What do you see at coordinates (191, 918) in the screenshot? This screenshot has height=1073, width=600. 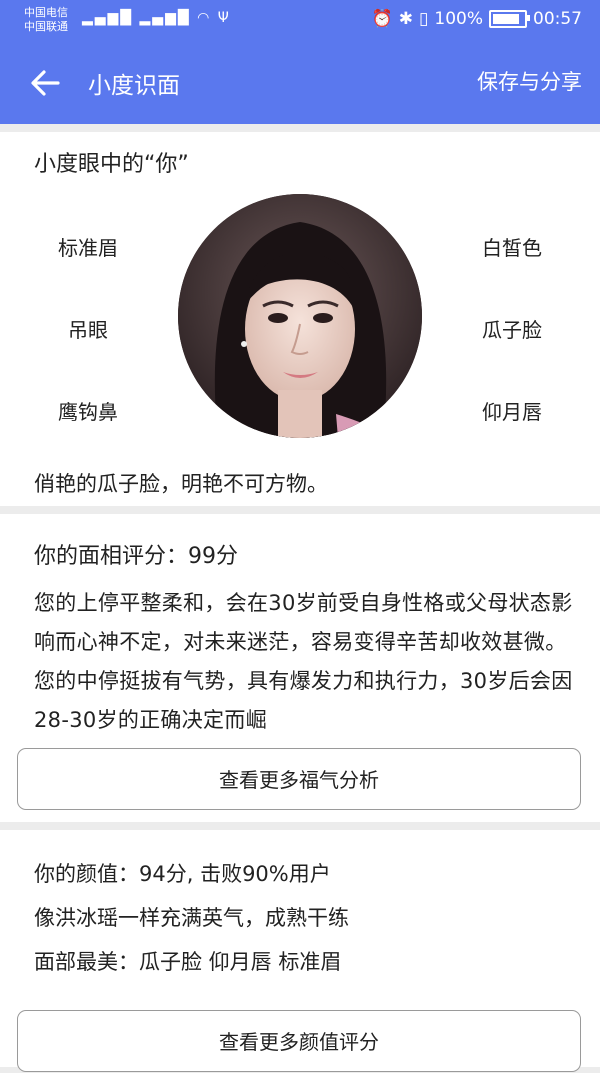 I see `beauty-comparison: 像洪冰瑶一样充满英气，成熟干练` at bounding box center [191, 918].